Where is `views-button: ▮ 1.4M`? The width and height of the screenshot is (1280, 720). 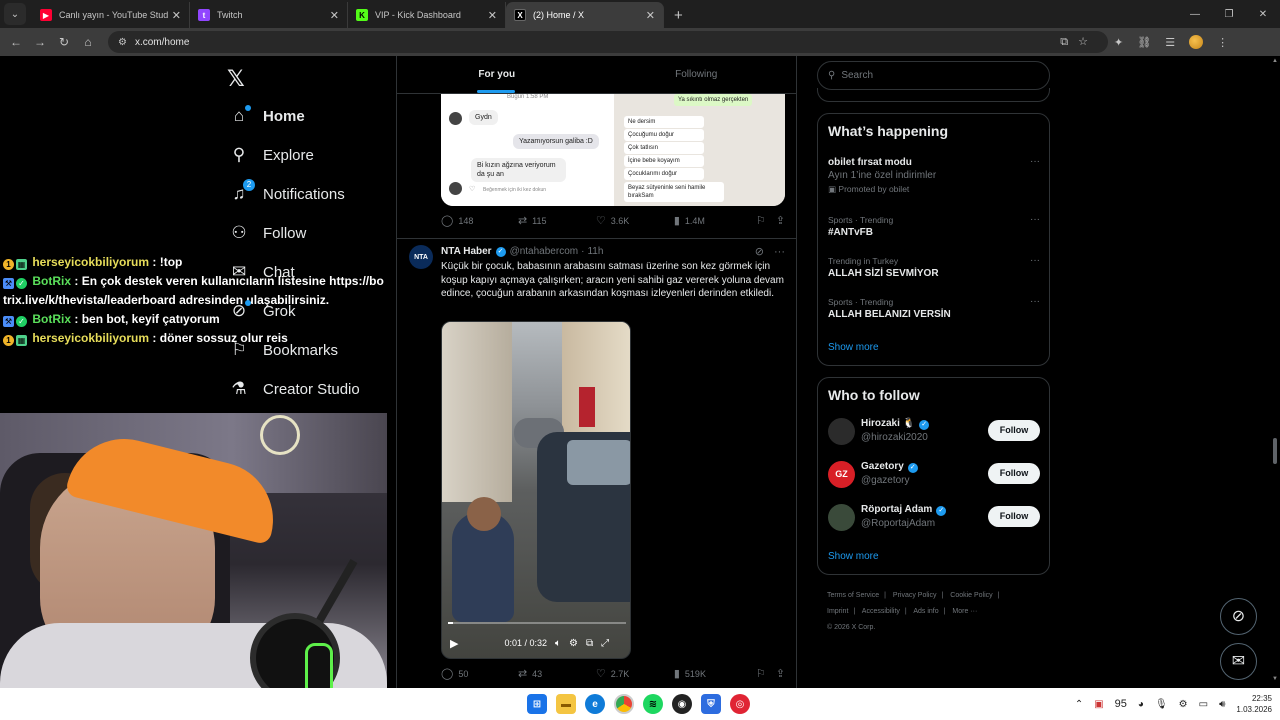 views-button: ▮ 1.4M is located at coordinates (715, 220).